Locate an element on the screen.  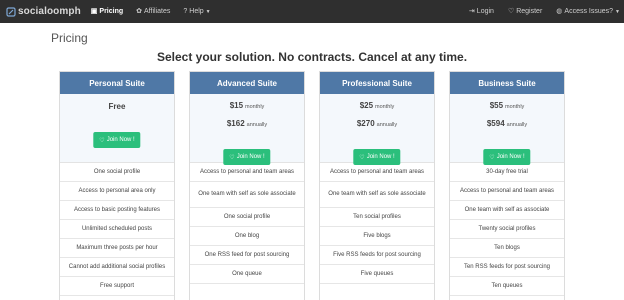
gift-icon: ✿ is located at coordinates (139, 11).